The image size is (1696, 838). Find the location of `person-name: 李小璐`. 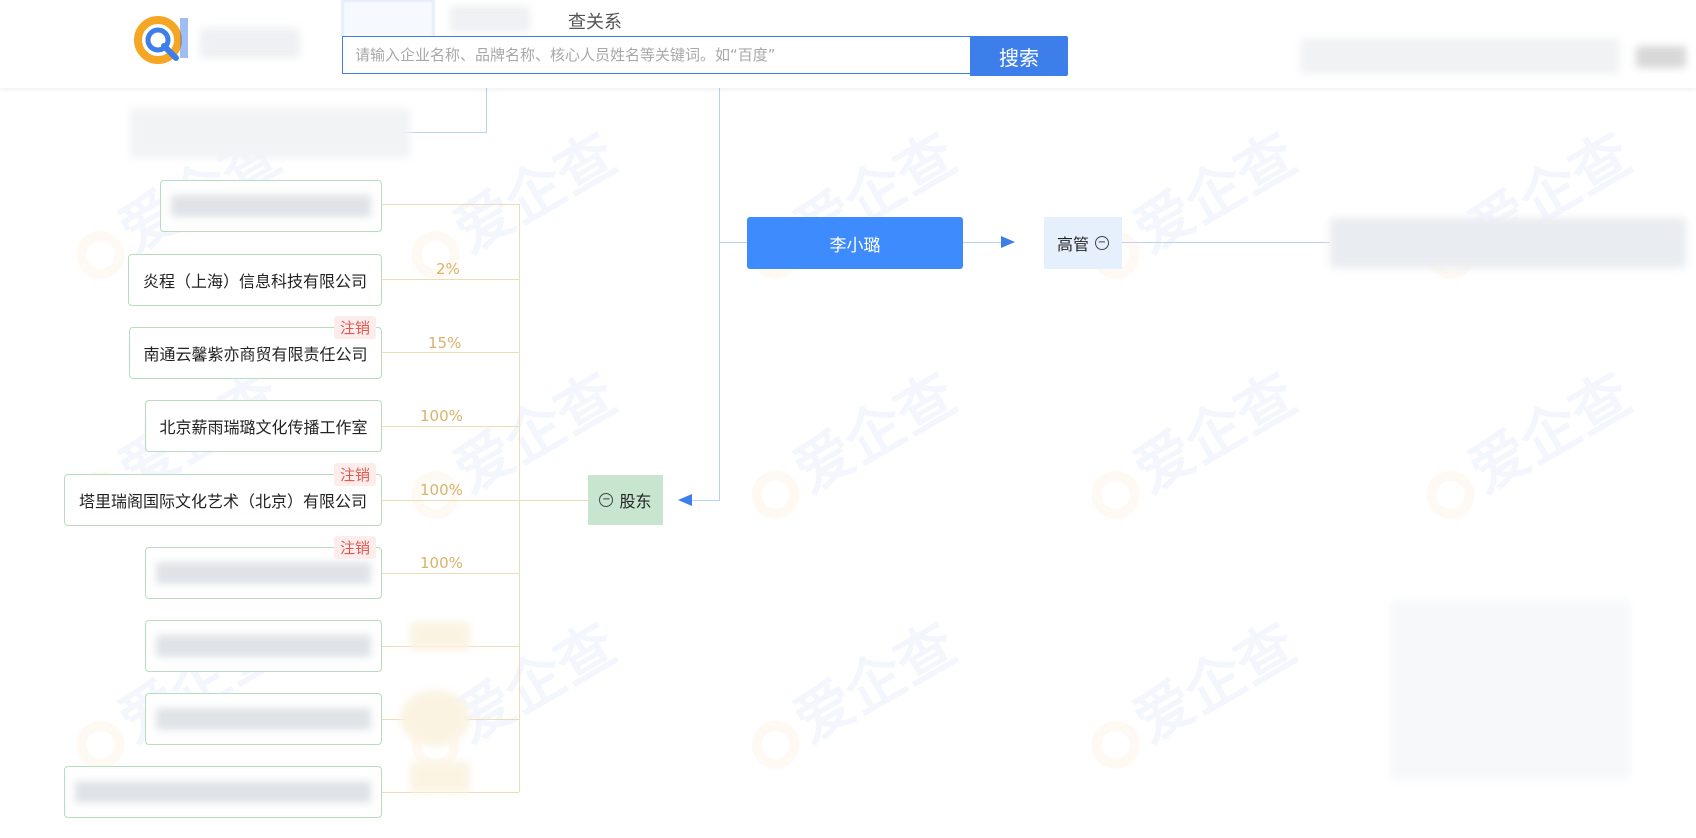

person-name: 李小璐 is located at coordinates (855, 245).